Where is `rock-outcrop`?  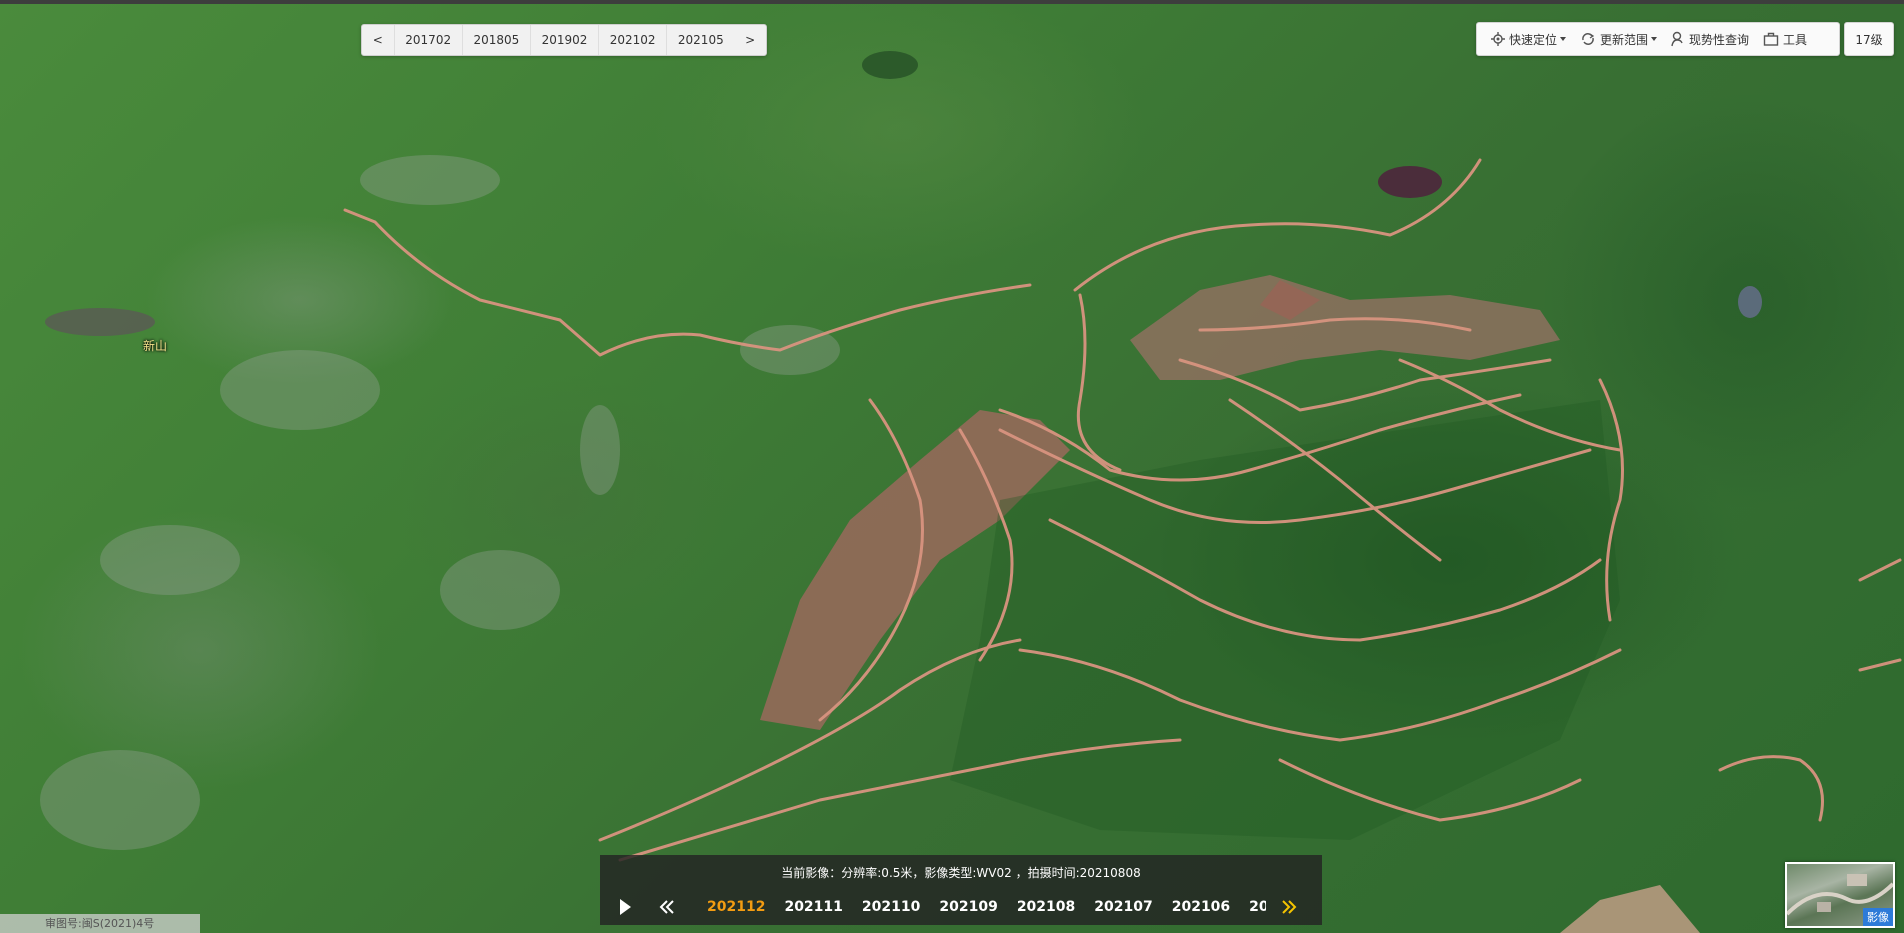
rock-outcrop is located at coordinates (100, 322).